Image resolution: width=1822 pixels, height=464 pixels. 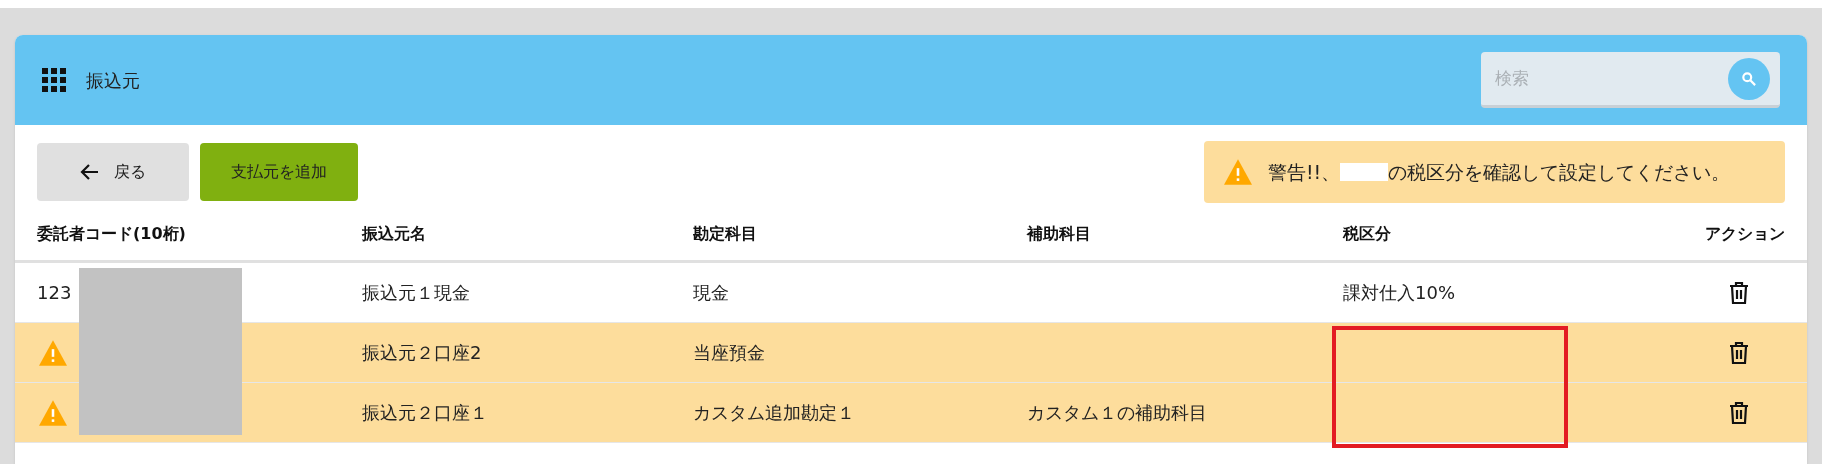 What do you see at coordinates (1367, 234) in the screenshot?
I see `column-header: 税区分` at bounding box center [1367, 234].